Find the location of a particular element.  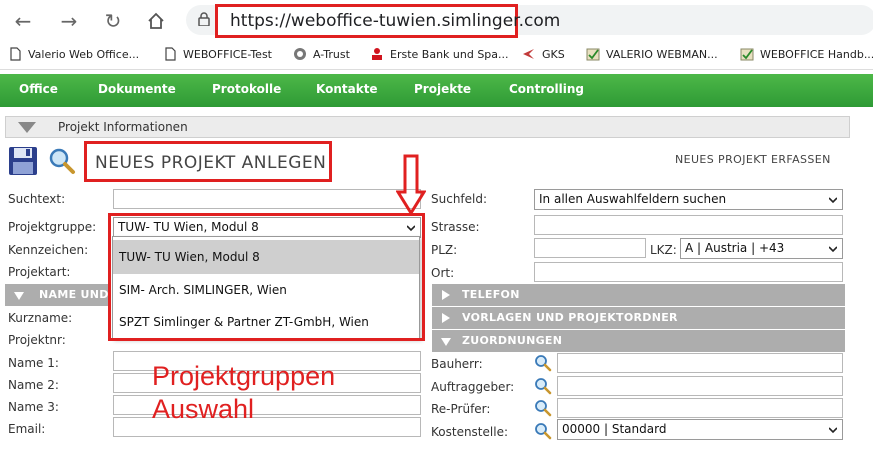

projektgruppe-label: Projektgruppe: is located at coordinates (52, 227).